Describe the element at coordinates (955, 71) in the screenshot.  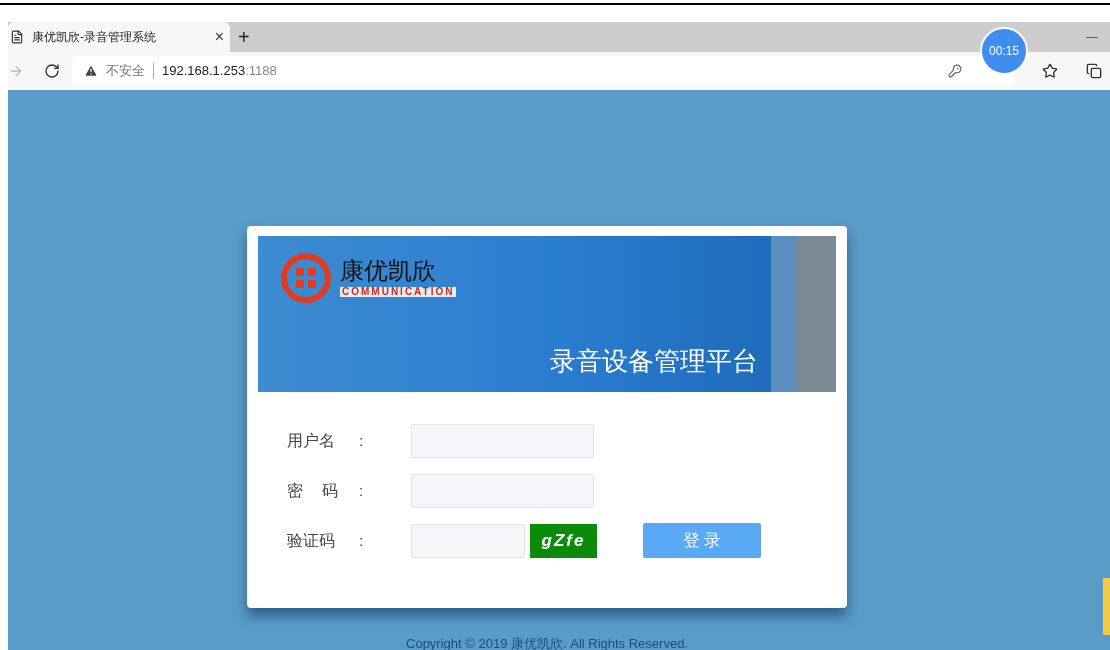
I see `key-icon` at that location.